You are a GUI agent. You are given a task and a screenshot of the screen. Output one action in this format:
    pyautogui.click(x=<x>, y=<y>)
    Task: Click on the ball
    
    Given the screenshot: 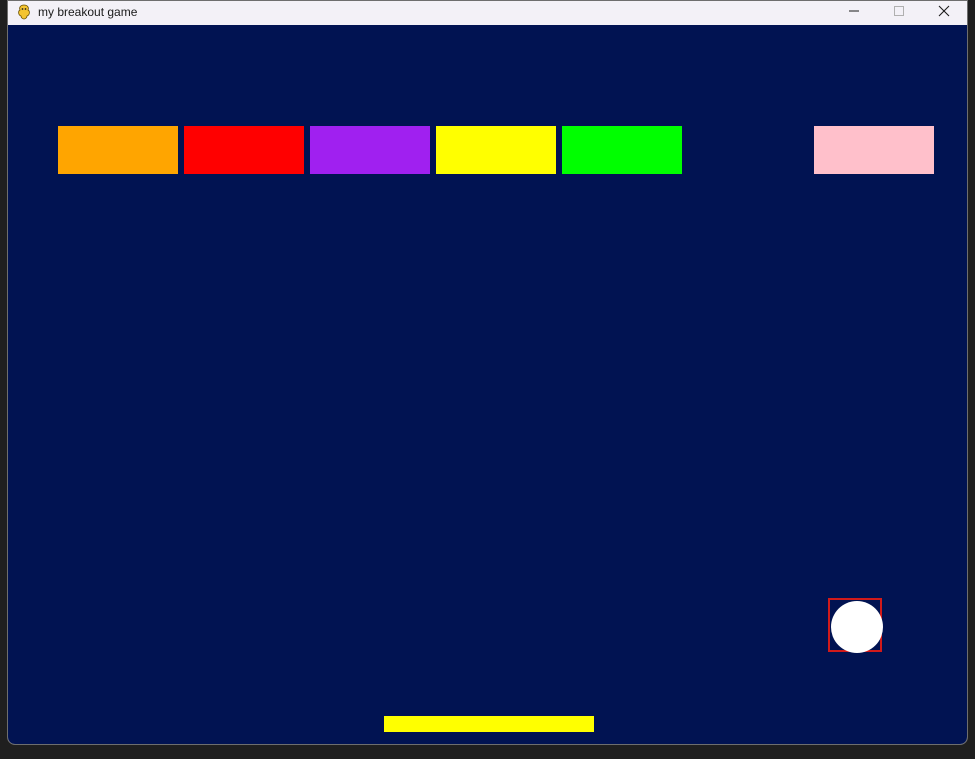 What is the action you would take?
    pyautogui.click(x=857, y=627)
    